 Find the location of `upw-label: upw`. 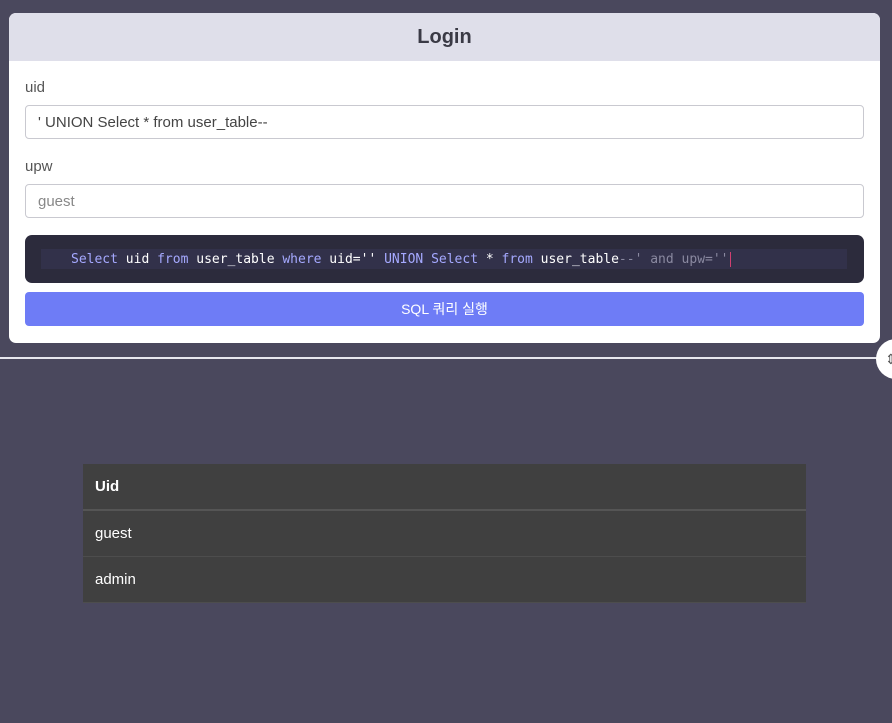

upw-label: upw is located at coordinates (39, 166).